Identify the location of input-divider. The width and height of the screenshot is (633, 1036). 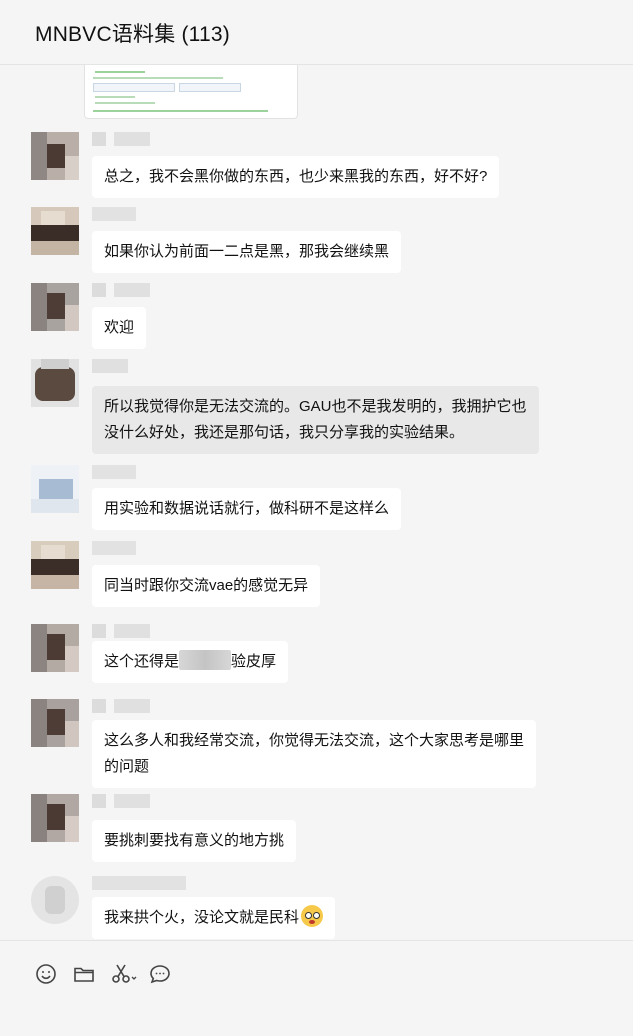
(316, 940).